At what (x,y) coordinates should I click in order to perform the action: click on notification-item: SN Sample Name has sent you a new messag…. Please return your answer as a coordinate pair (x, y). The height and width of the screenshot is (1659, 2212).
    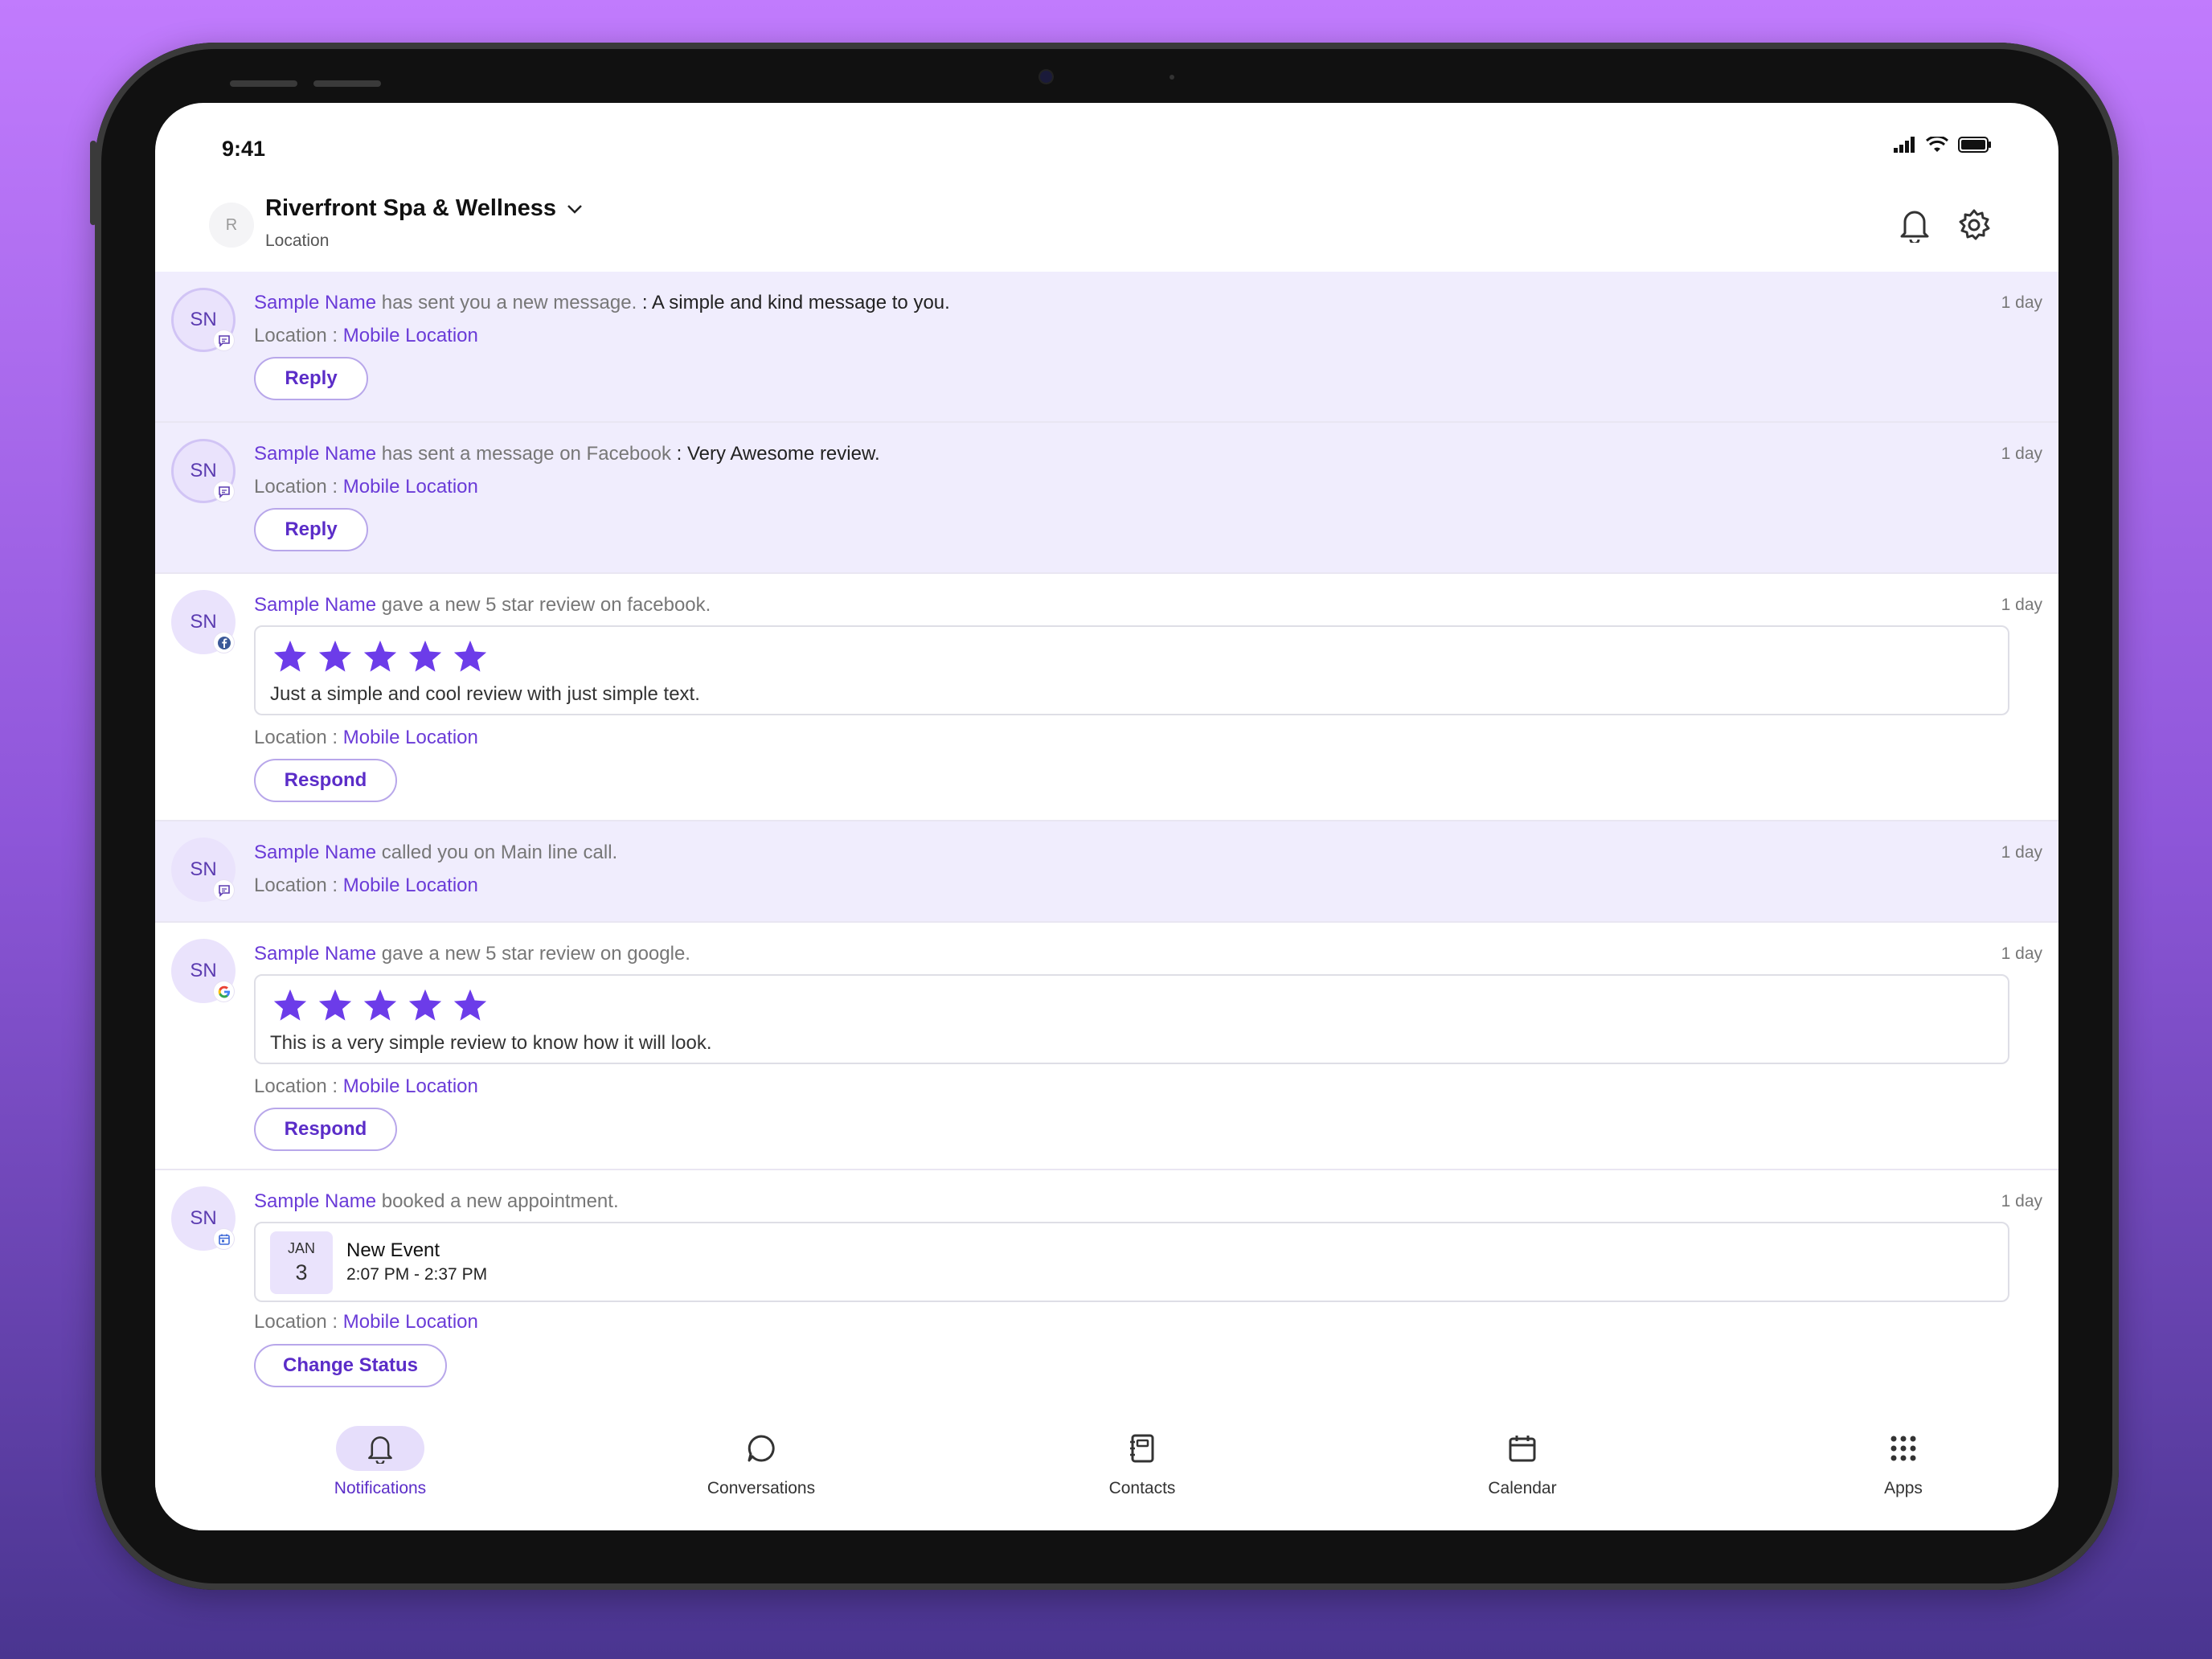
    Looking at the image, I should click on (1106, 347).